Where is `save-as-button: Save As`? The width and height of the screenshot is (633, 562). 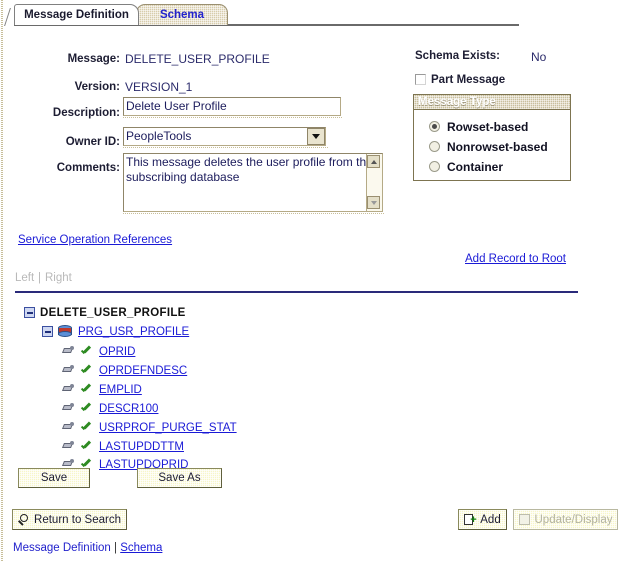 save-as-button: Save As is located at coordinates (179, 478).